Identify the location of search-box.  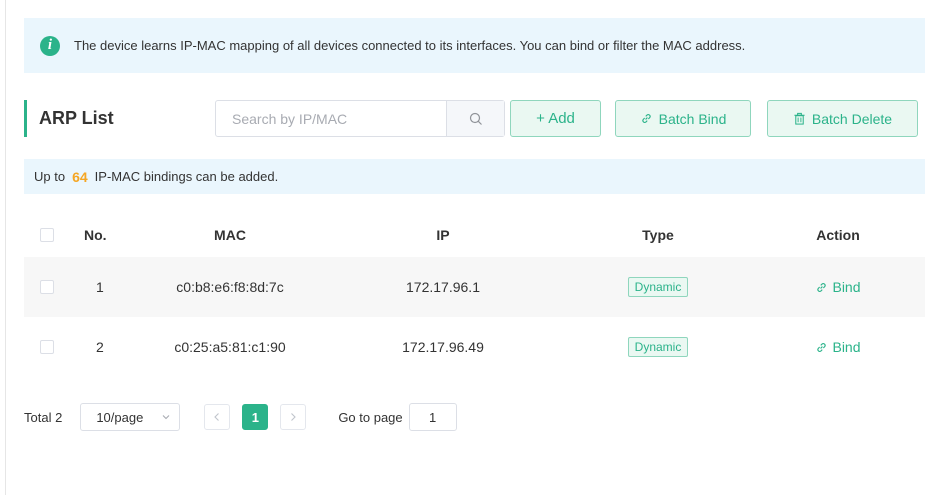
(360, 118).